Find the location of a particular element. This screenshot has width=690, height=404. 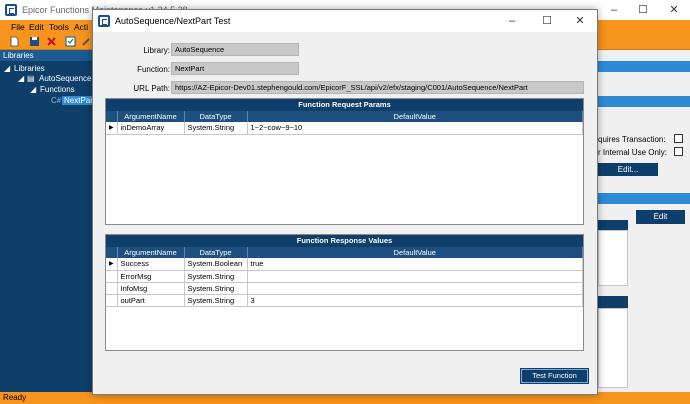

datatype-cell: System.Boolean is located at coordinates (216, 264).